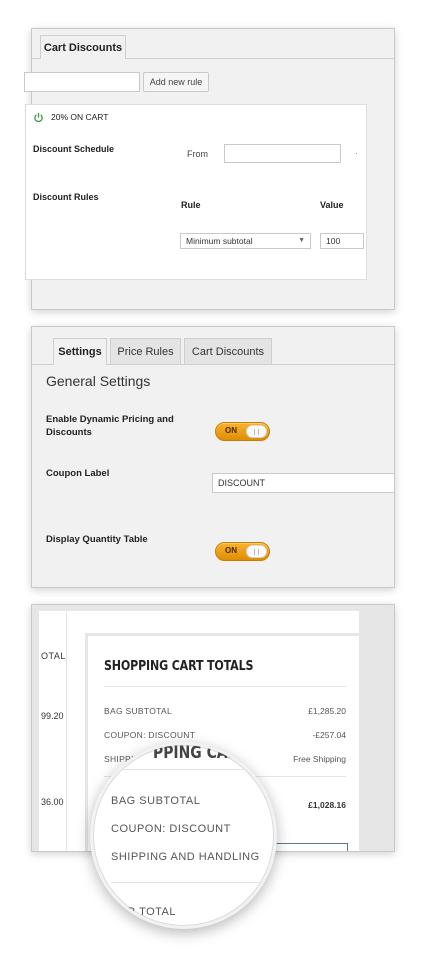  Describe the element at coordinates (179, 666) in the screenshot. I see `cart-totals-title: SHOPPING CART TOTALS` at that location.